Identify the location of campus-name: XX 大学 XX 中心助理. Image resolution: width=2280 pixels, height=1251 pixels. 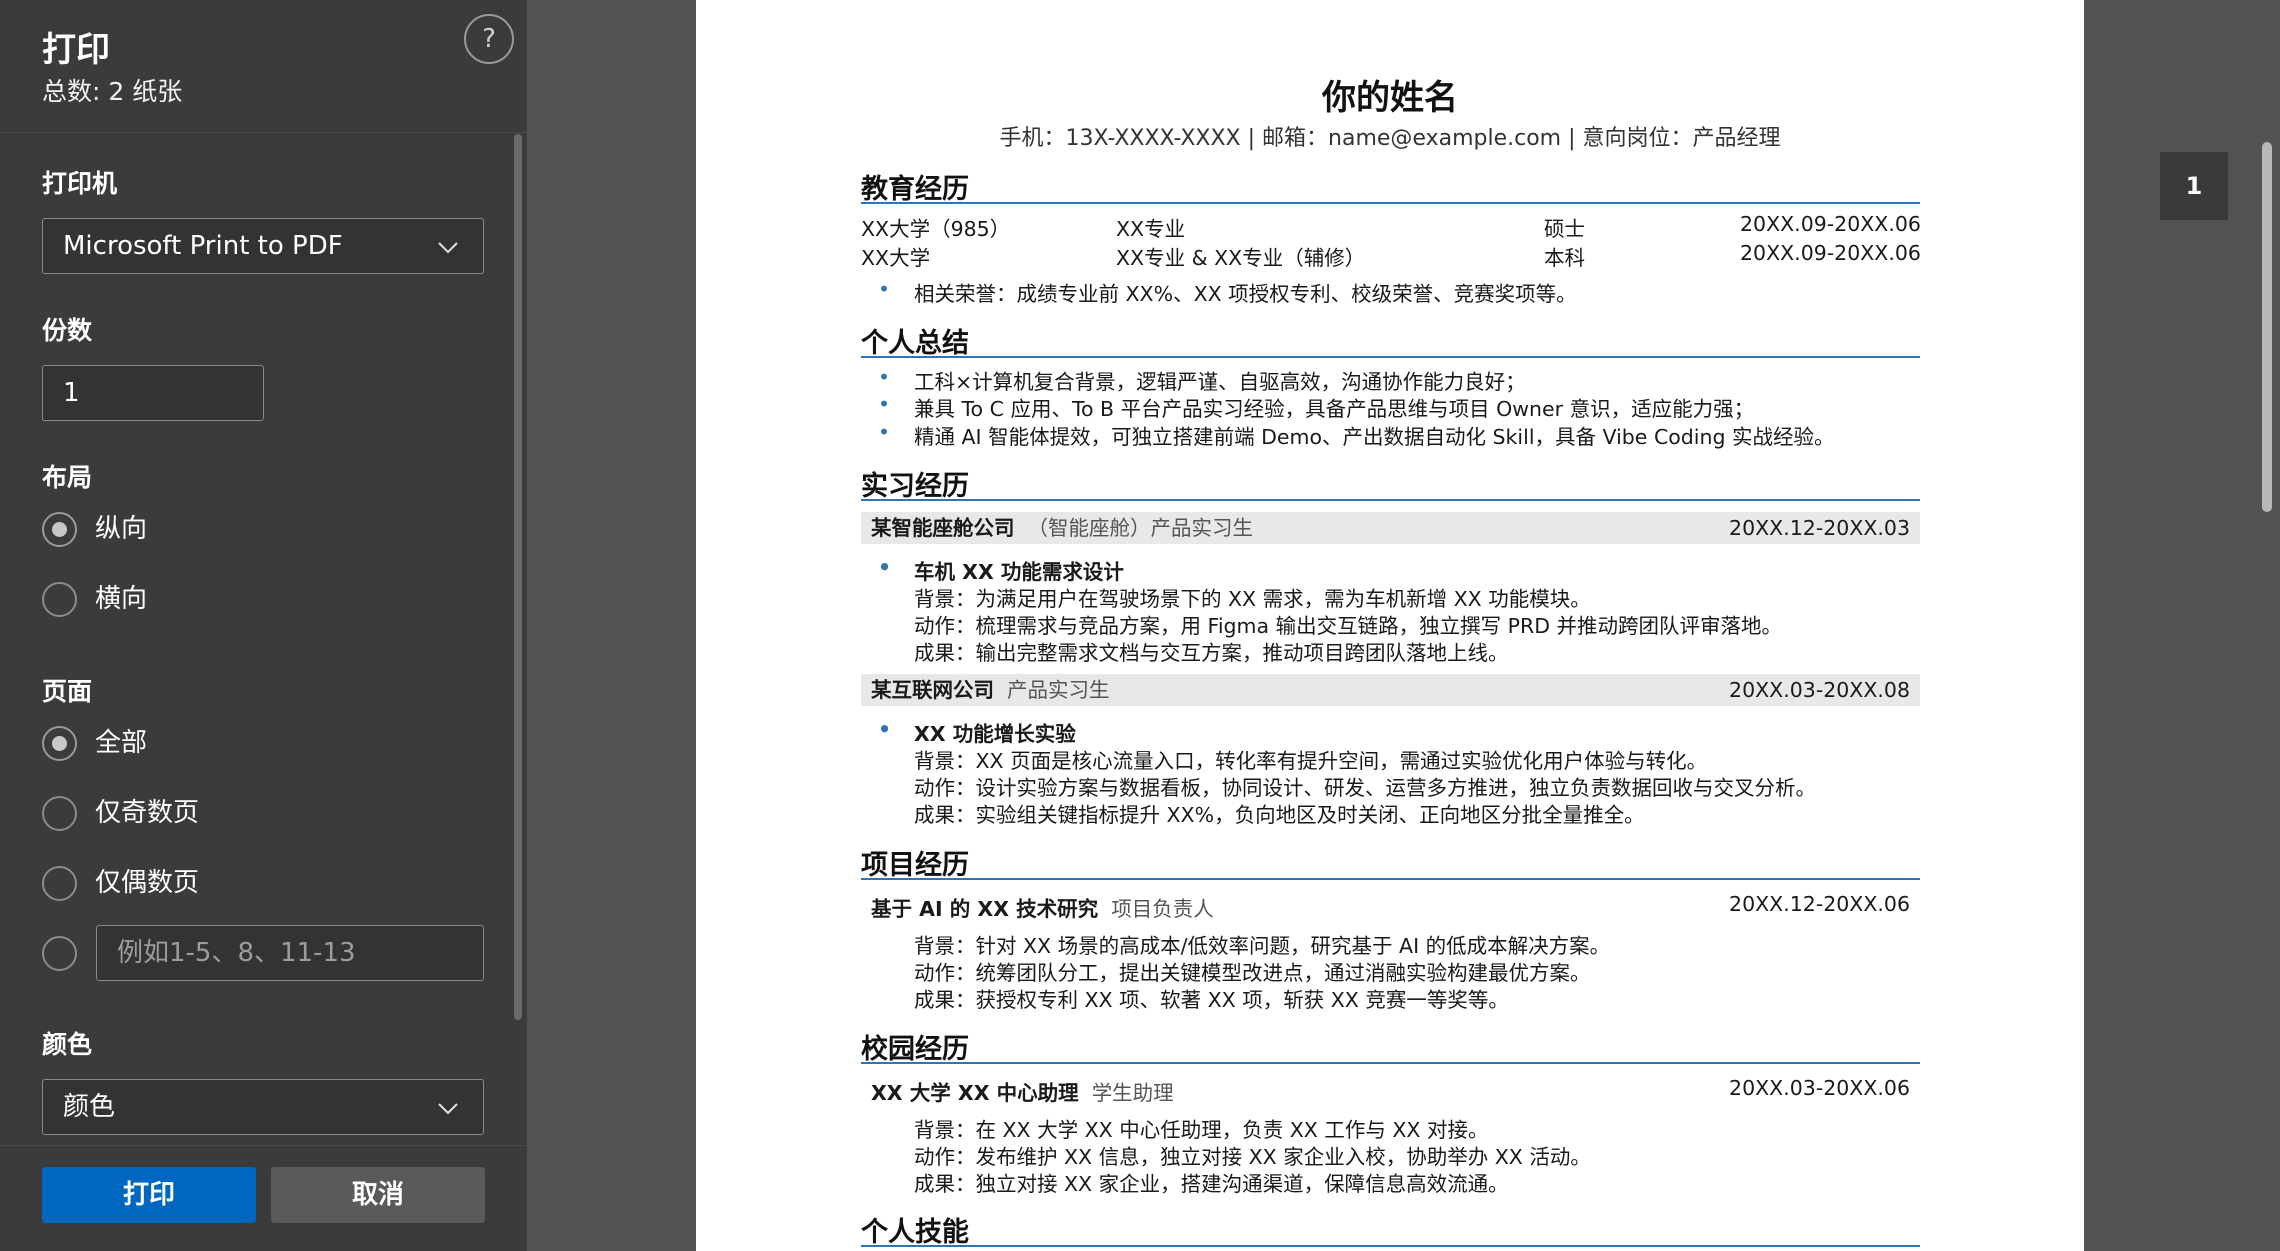
(975, 1093).